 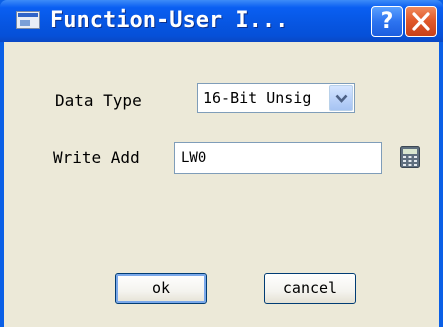 What do you see at coordinates (310, 288) in the screenshot?
I see `cancel-button: cancel` at bounding box center [310, 288].